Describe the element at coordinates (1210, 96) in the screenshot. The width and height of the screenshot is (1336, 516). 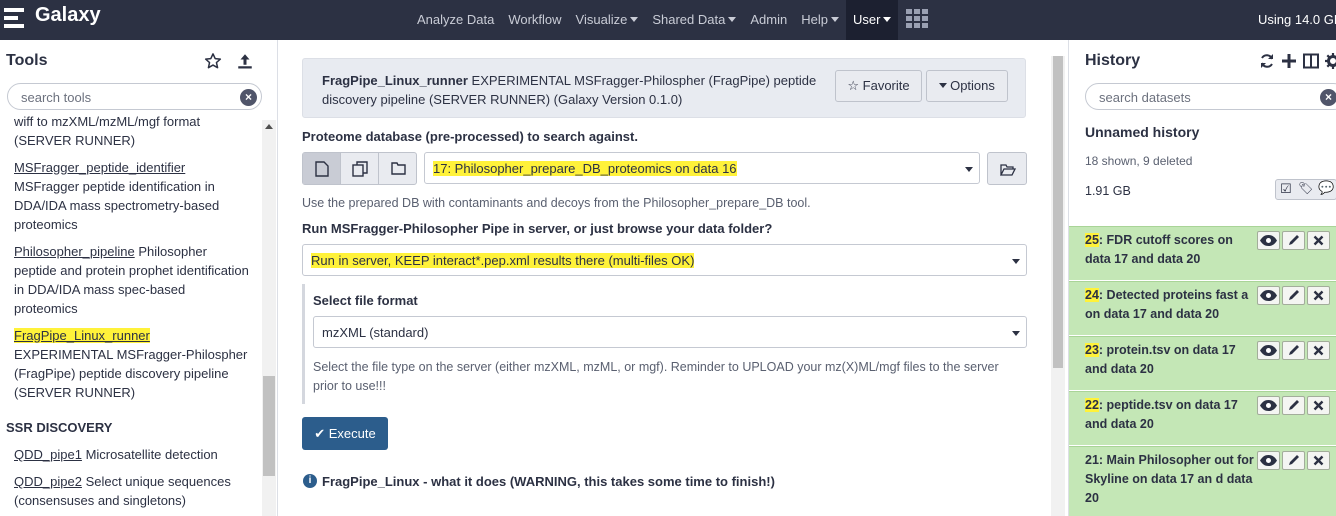
I see `history-search-input: search datasets ×` at that location.